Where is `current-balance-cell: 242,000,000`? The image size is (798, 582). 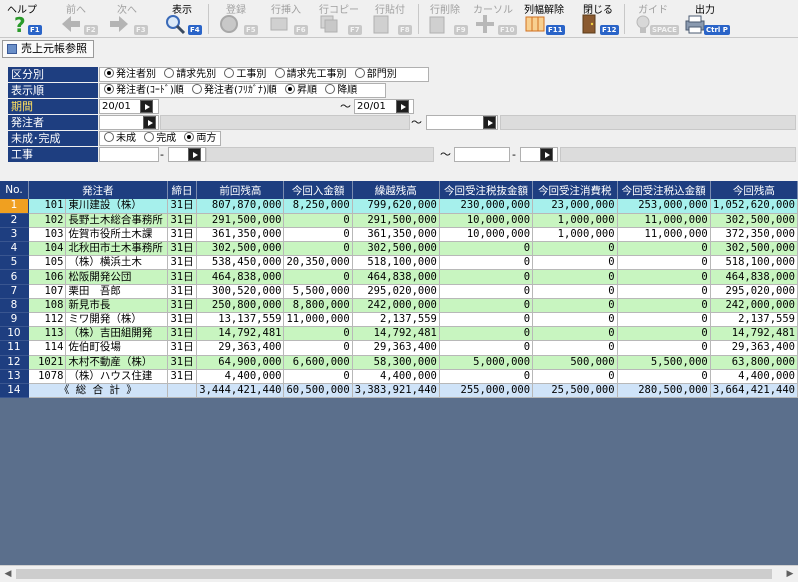 current-balance-cell: 242,000,000 is located at coordinates (754, 306).